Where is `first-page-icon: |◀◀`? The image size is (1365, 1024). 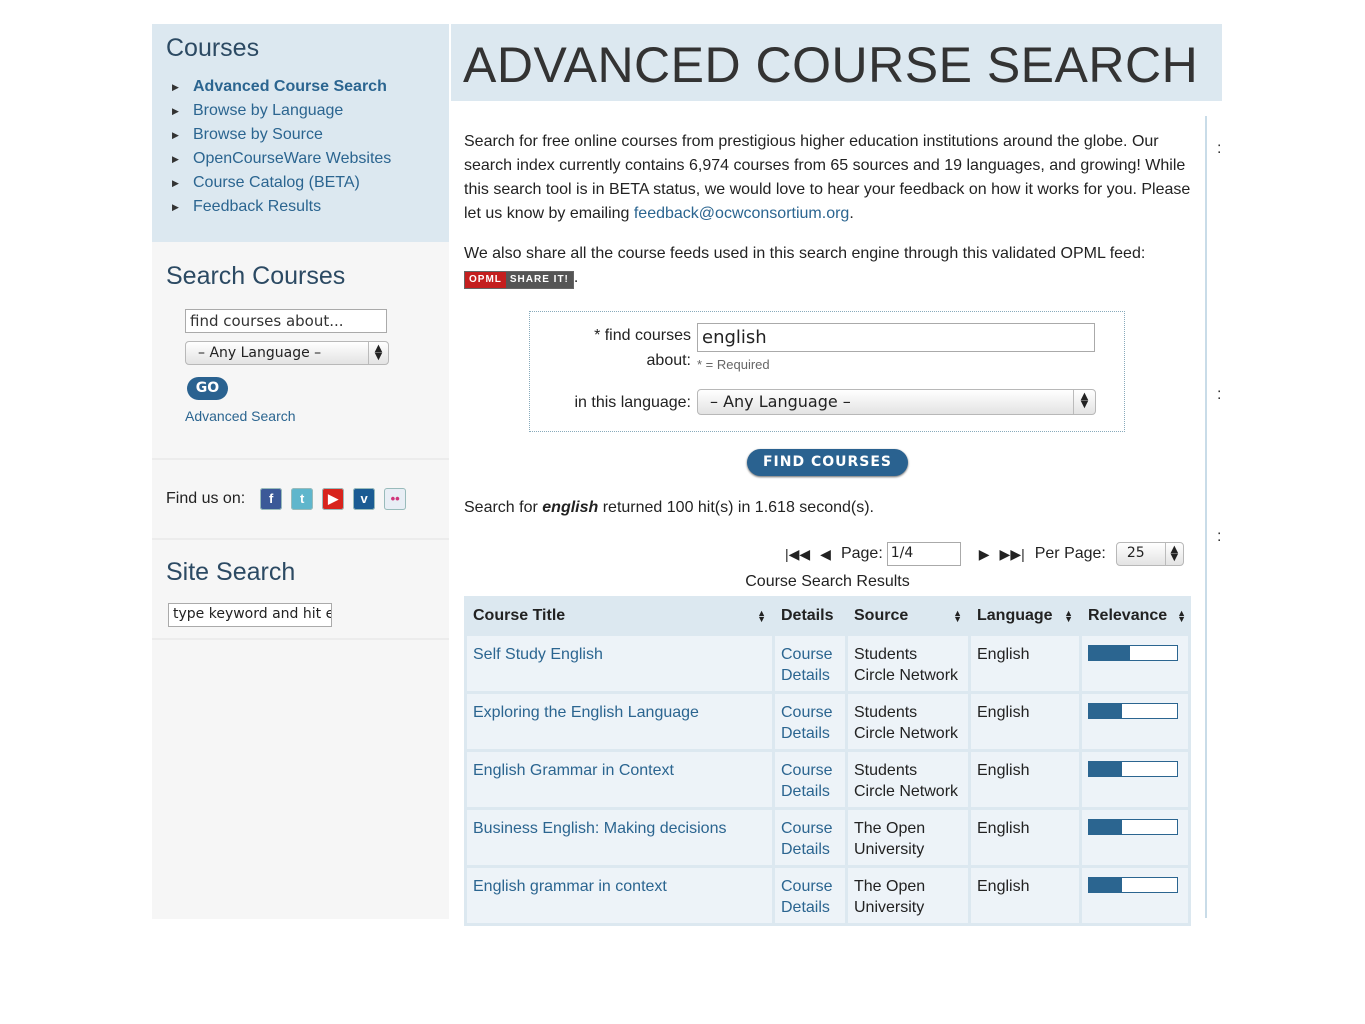
first-page-icon: |◀◀ is located at coordinates (797, 554).